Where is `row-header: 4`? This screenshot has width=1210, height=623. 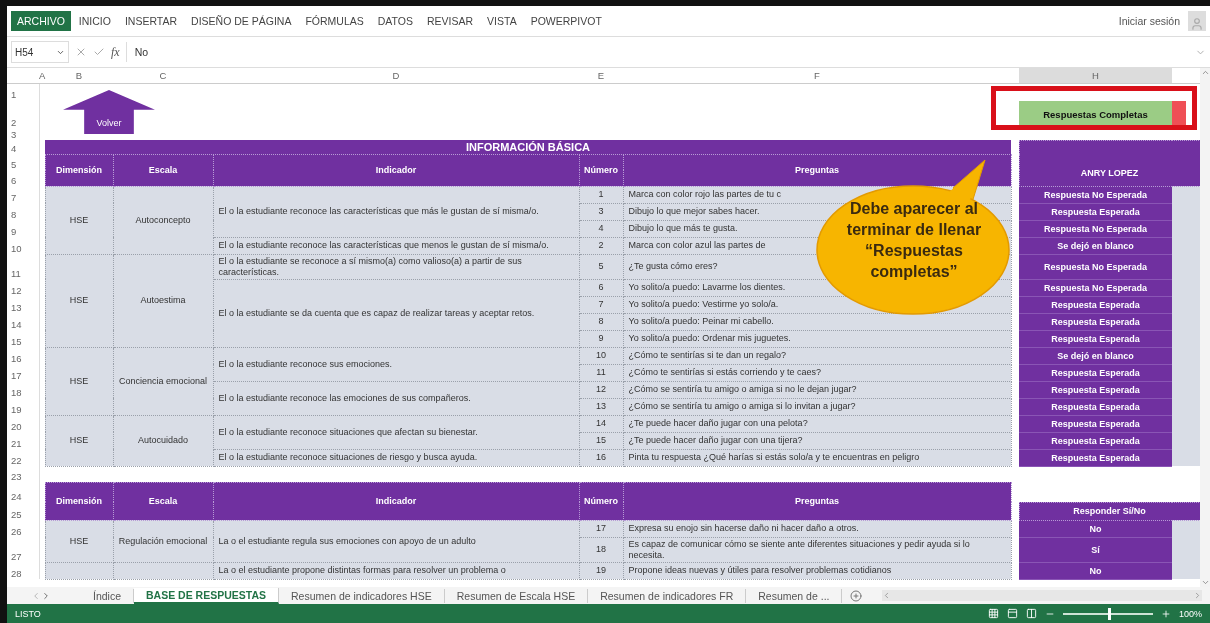
row-header: 4 is located at coordinates (23, 147).